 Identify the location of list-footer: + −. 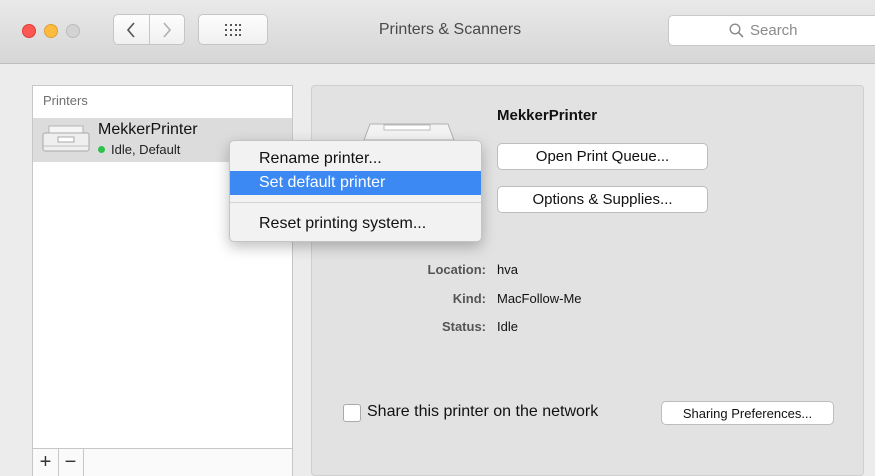
(162, 462).